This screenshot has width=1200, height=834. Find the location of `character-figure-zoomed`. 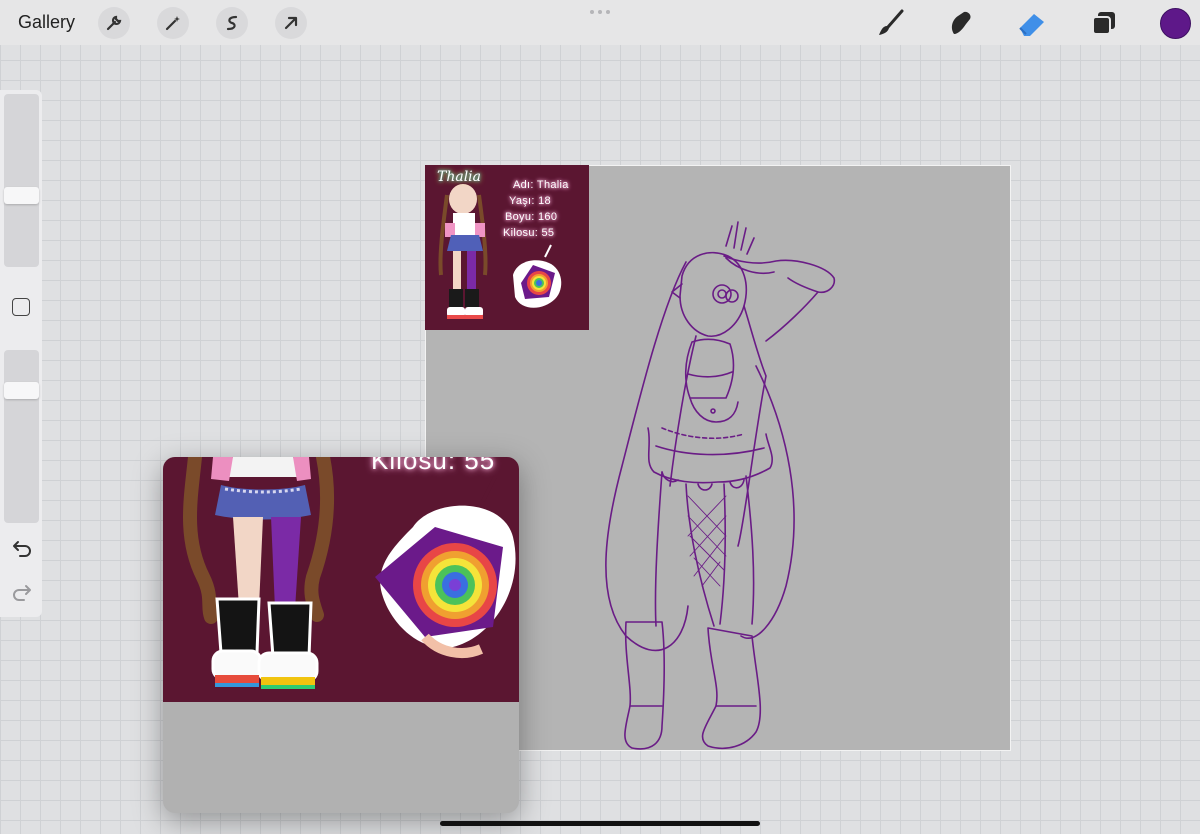

character-figure-zoomed is located at coordinates (349, 573).